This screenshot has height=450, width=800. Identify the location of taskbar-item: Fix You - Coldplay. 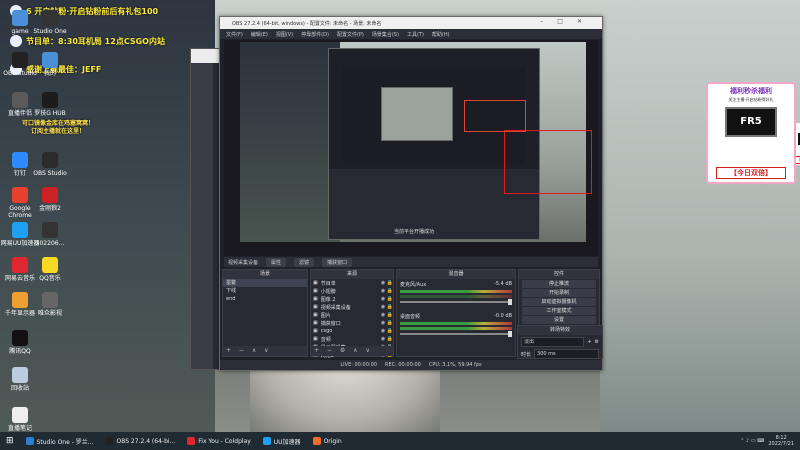
(219, 441).